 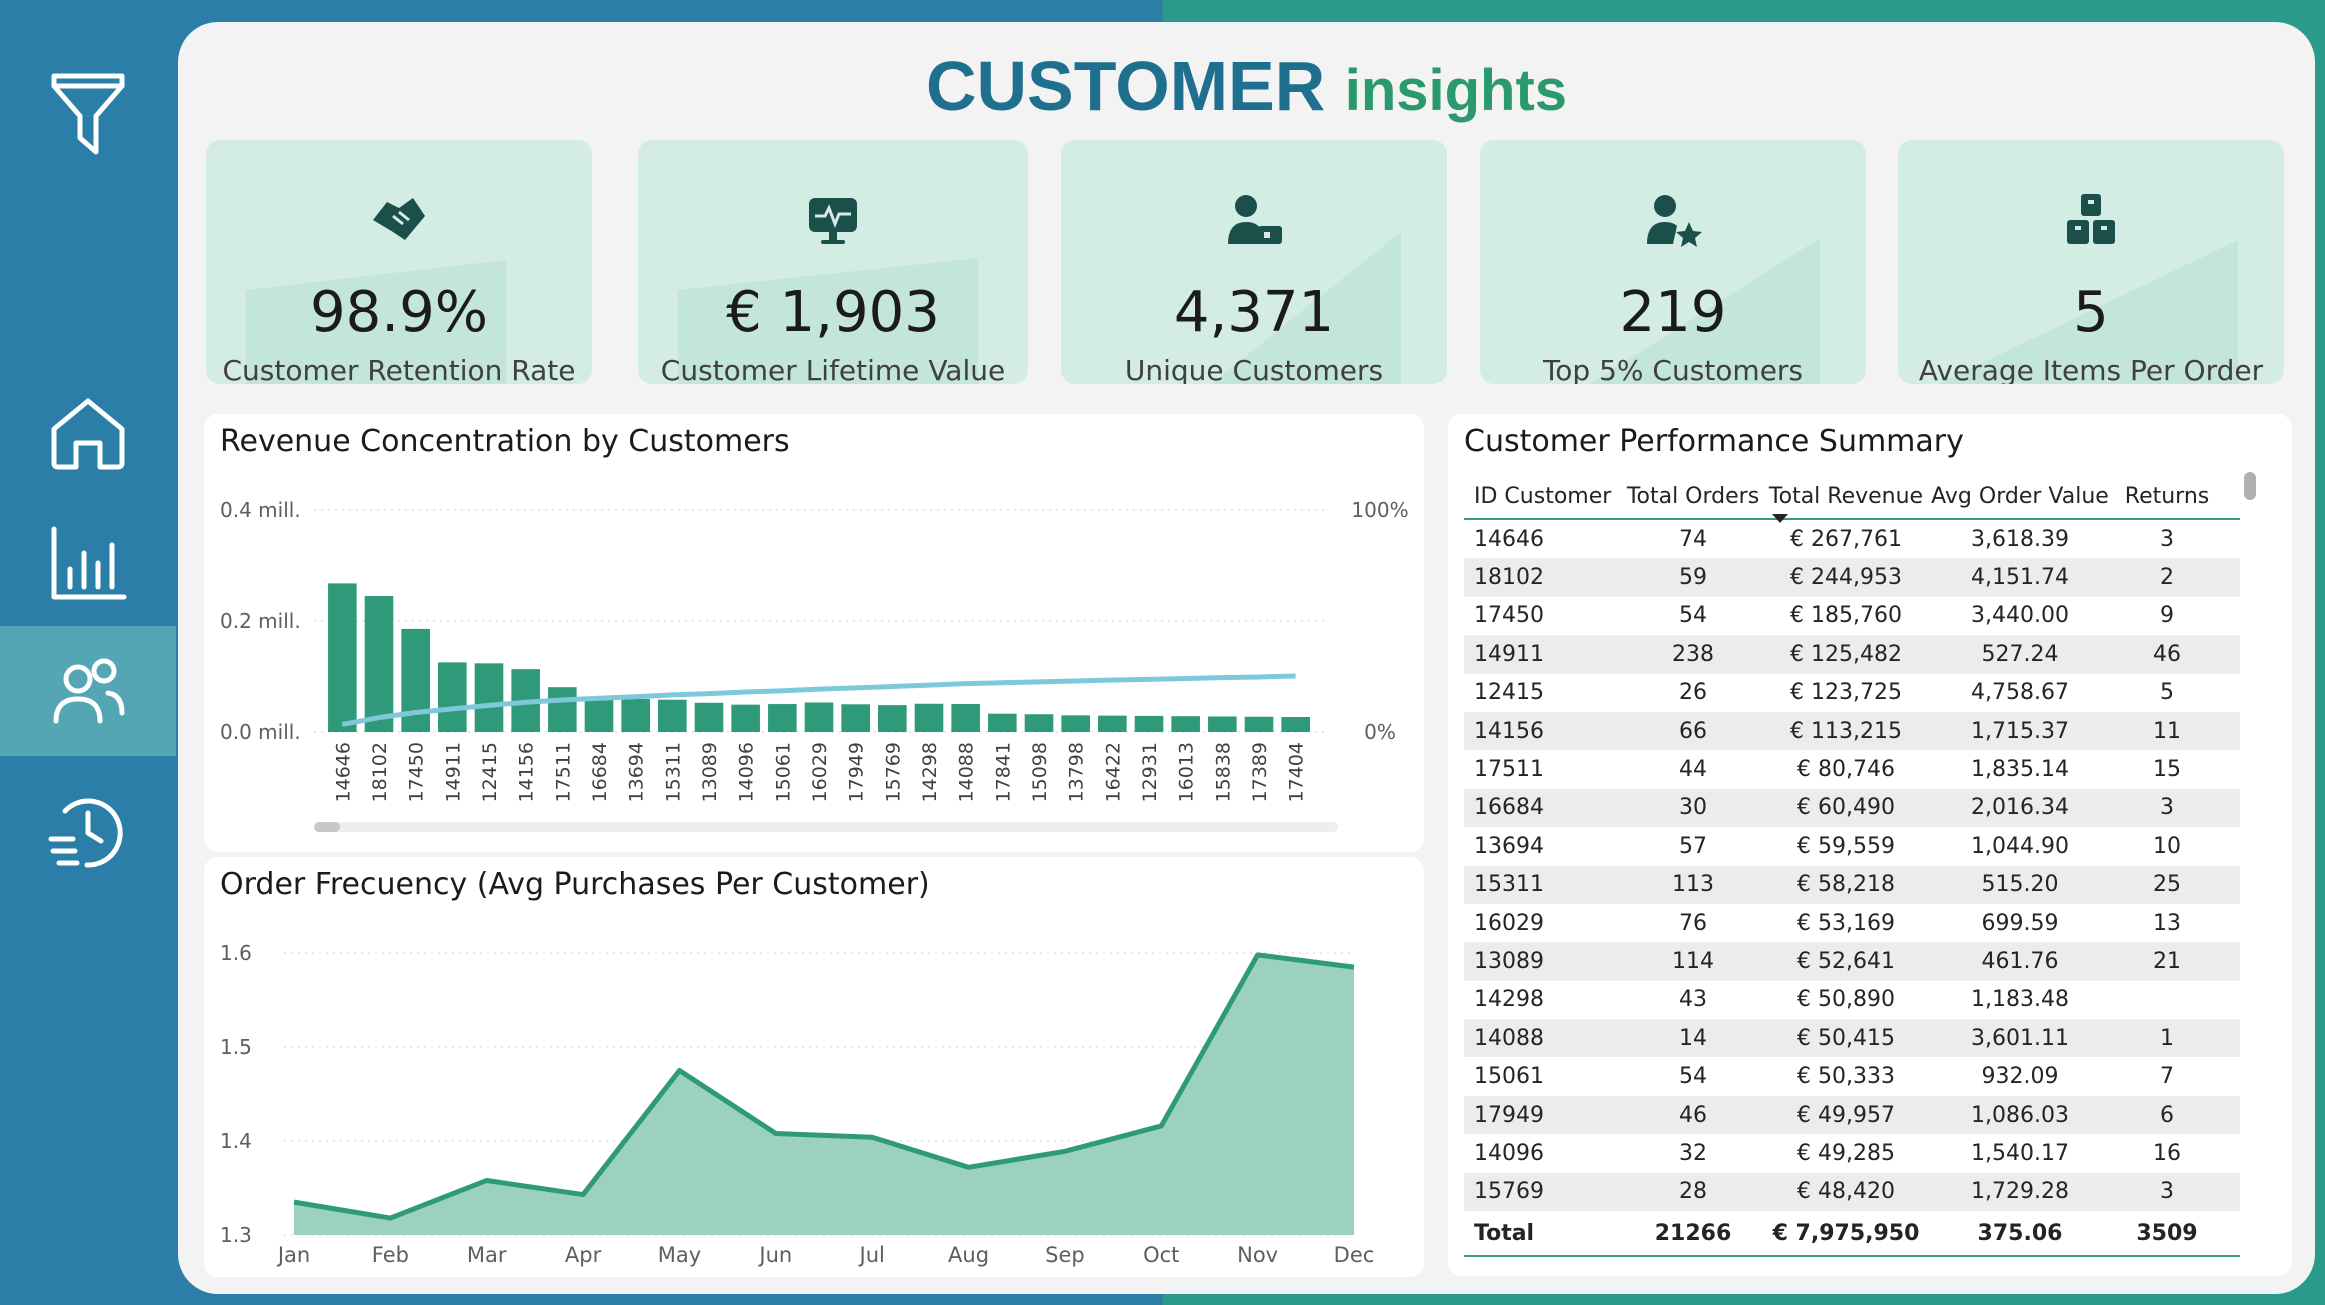 I want to click on sidebar-item-reports, so click(x=88, y=563).